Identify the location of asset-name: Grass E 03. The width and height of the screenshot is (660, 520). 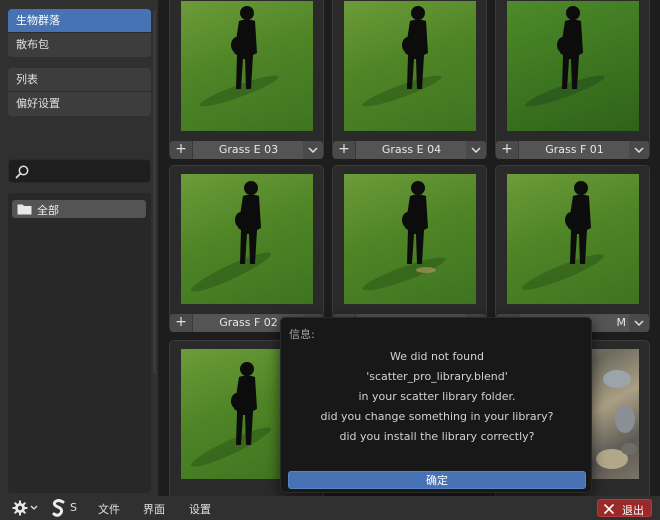
(248, 150).